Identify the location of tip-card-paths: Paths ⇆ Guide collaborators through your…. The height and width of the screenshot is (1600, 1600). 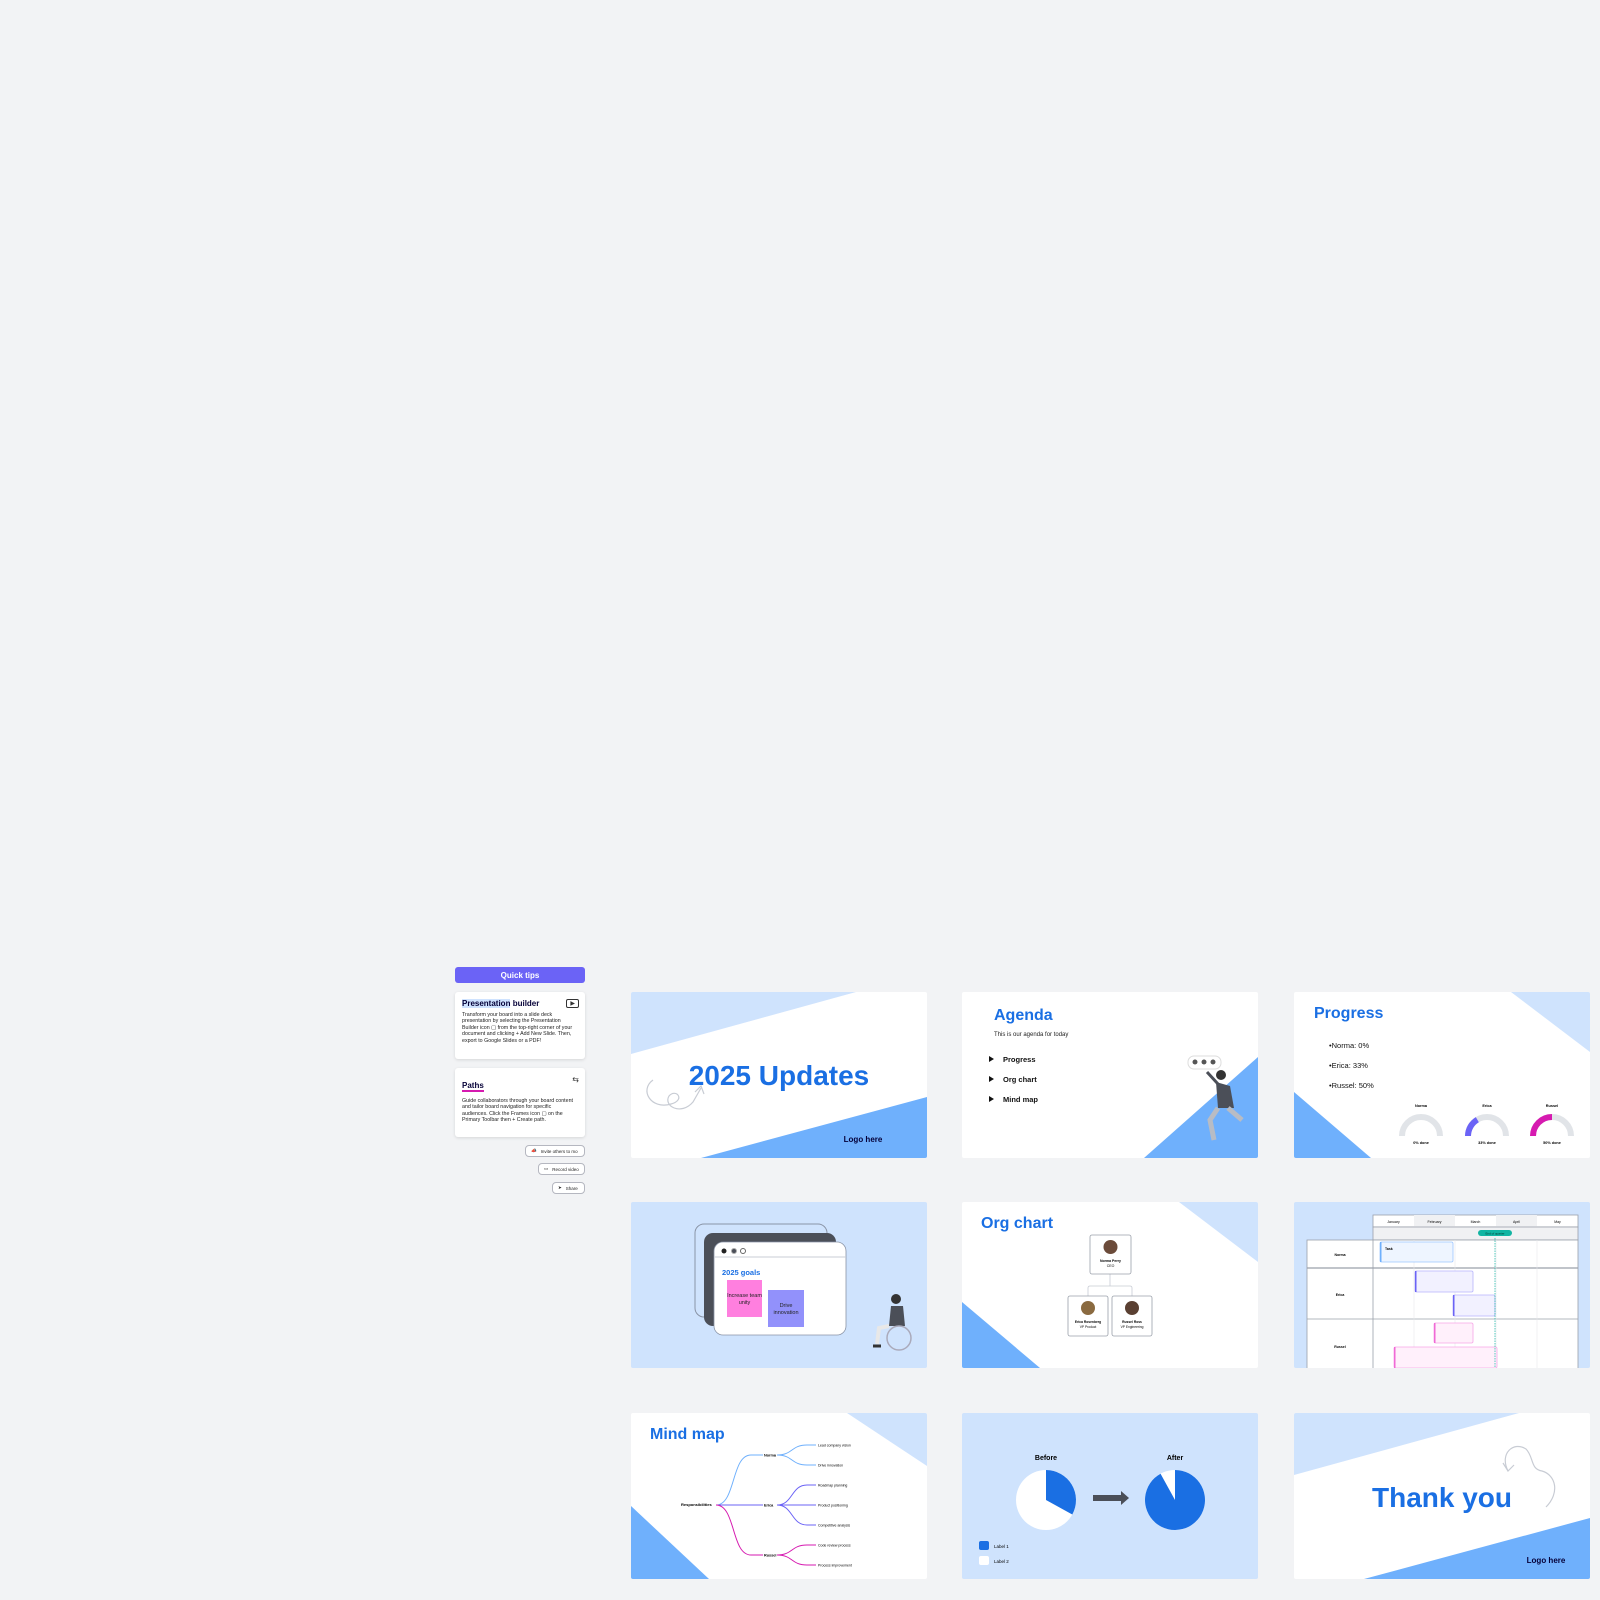
(520, 1102).